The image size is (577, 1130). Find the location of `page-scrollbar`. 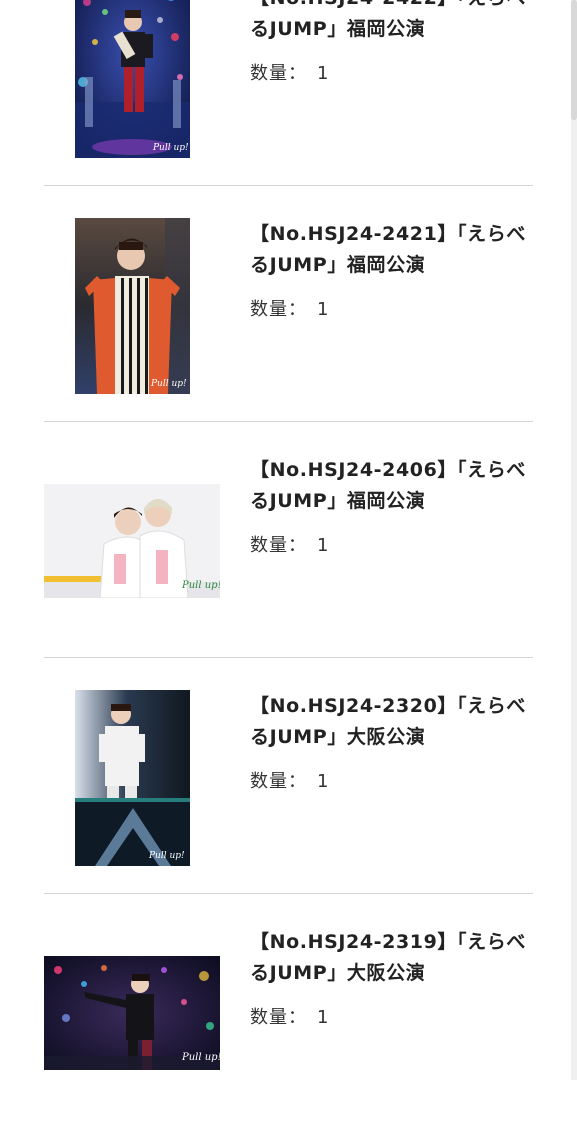

page-scrollbar is located at coordinates (574, 540).